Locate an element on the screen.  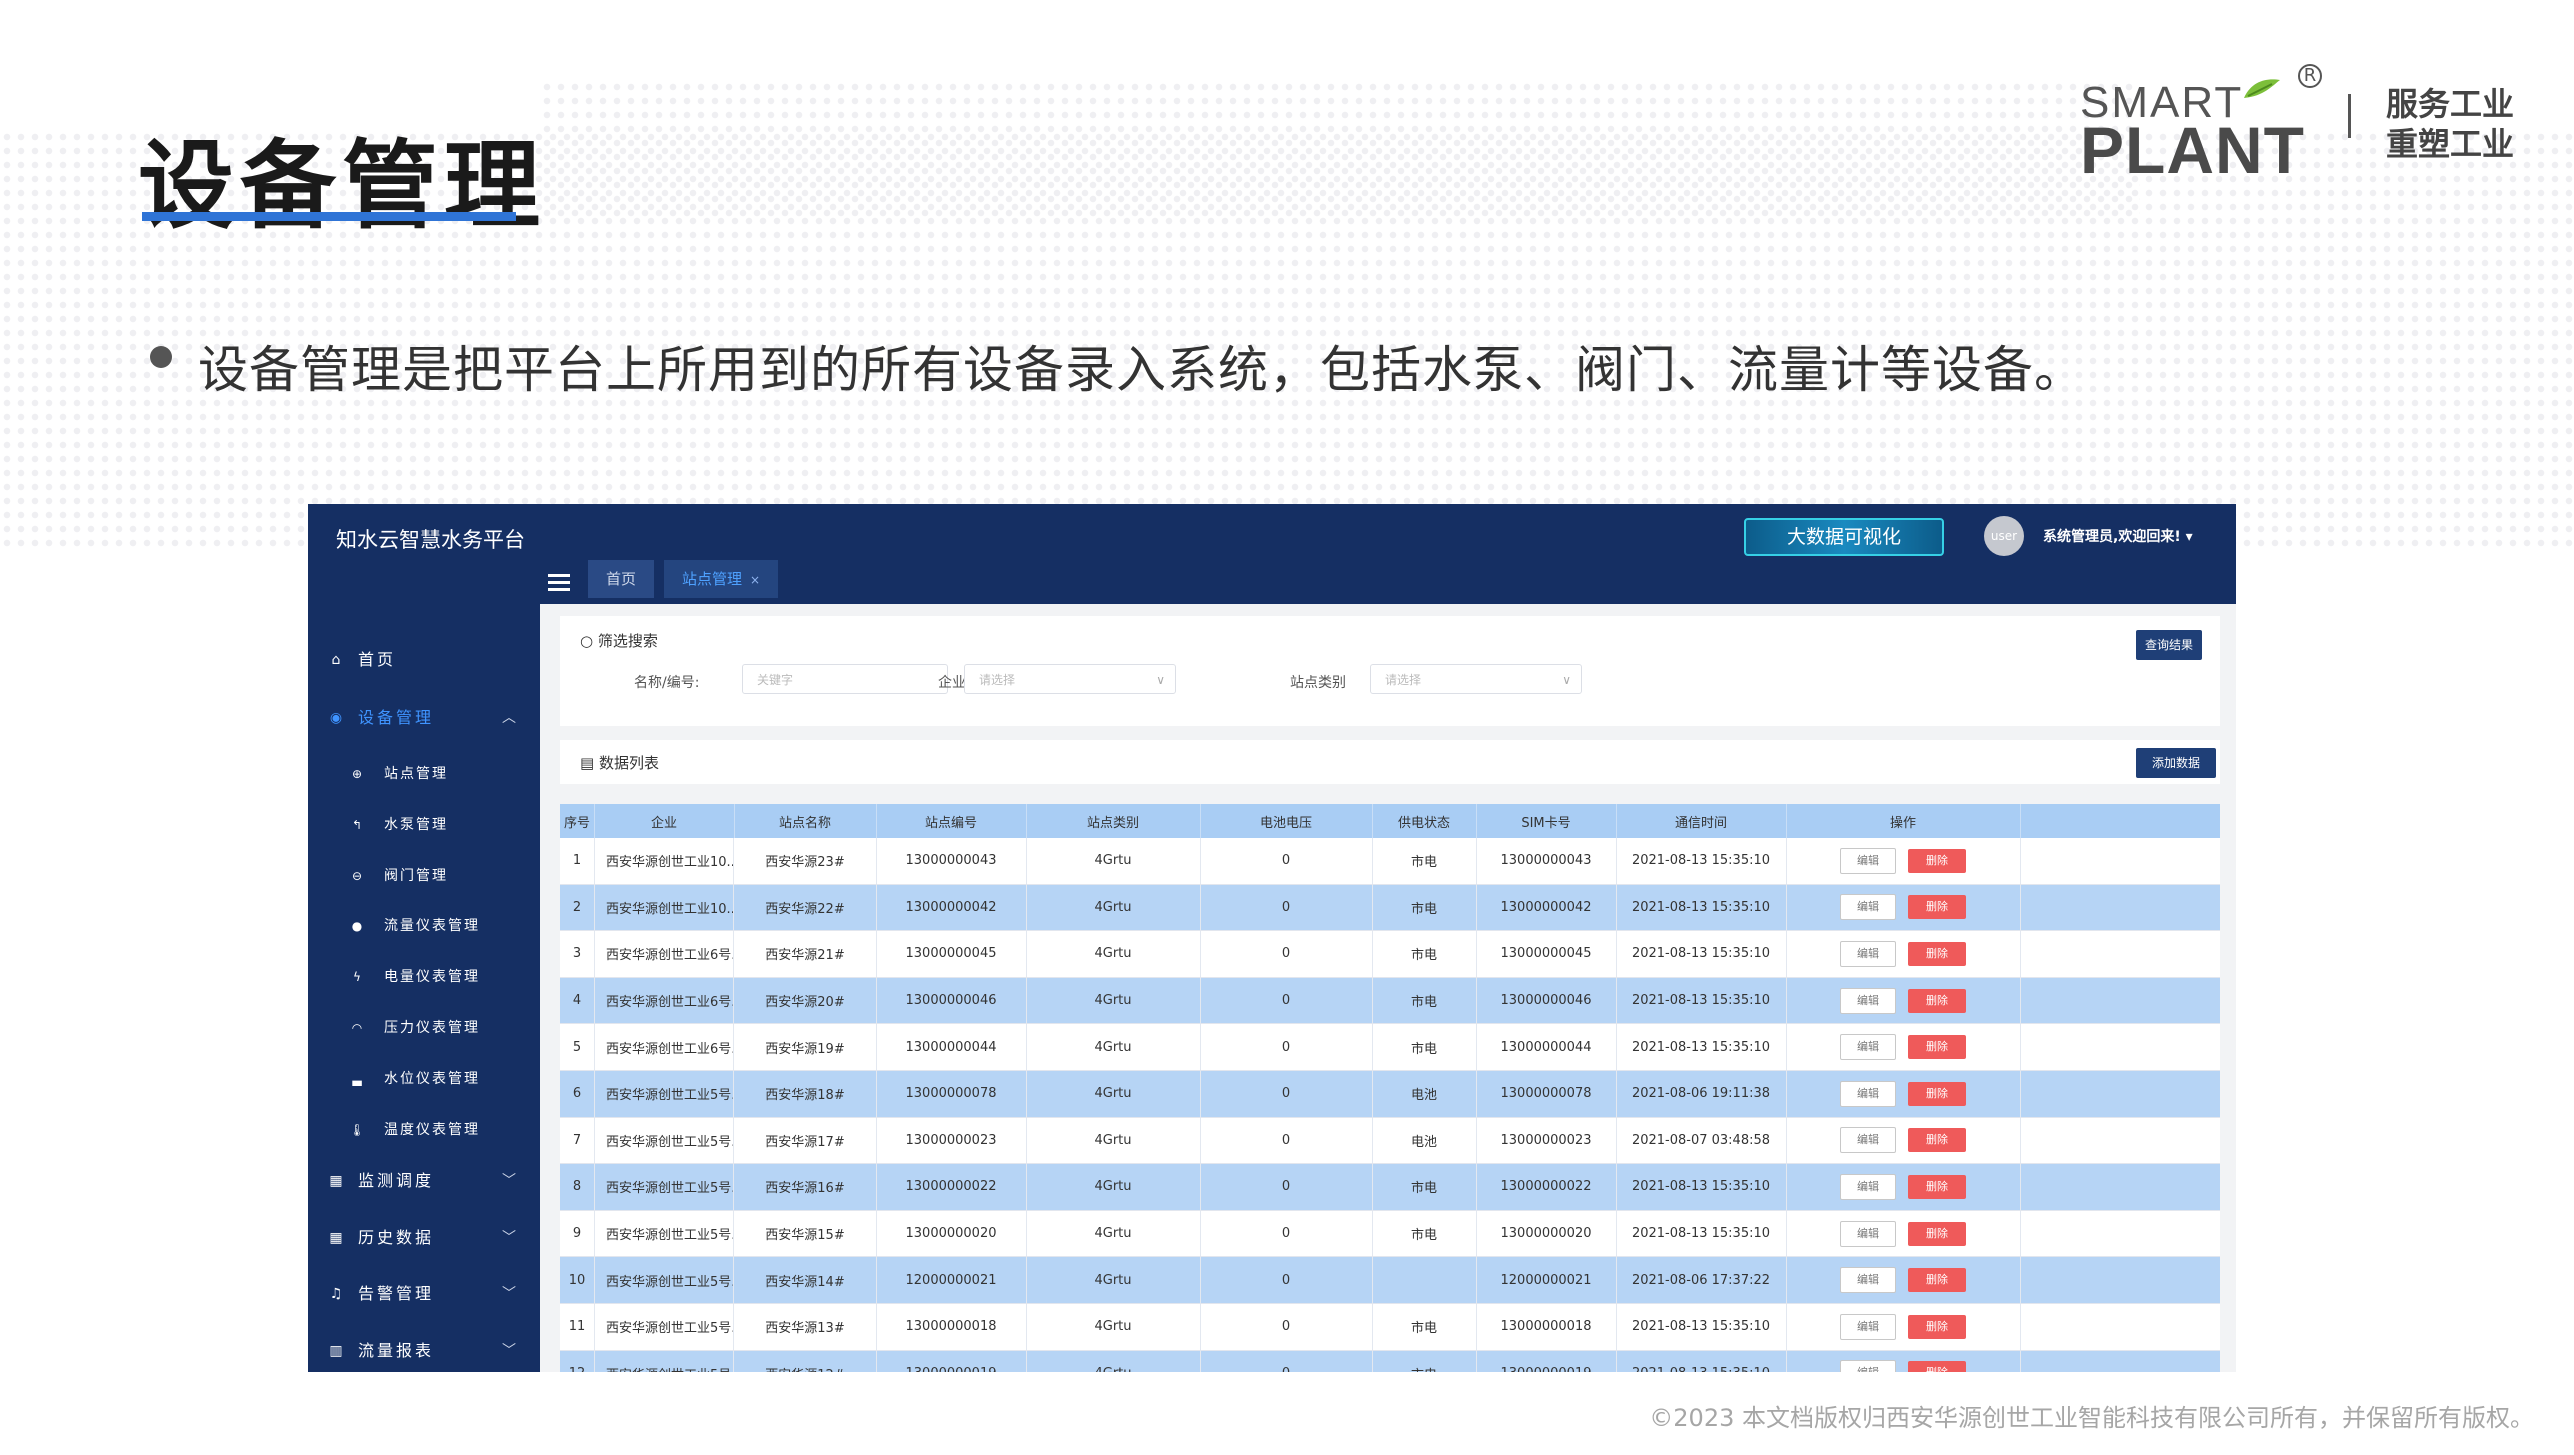
sidebar-subitem-level: ▃ 水位仪表管理 is located at coordinates (424, 1079).